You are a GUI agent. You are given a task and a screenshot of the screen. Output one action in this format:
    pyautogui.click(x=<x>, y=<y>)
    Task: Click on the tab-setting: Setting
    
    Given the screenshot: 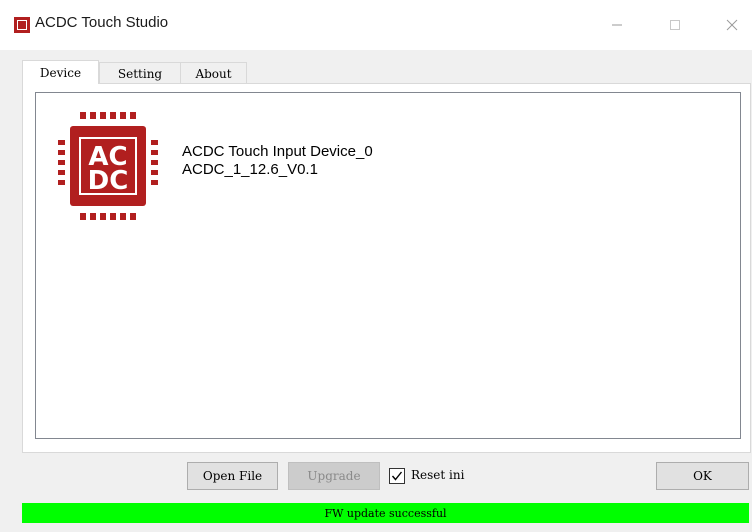 What is the action you would take?
    pyautogui.click(x=140, y=73)
    